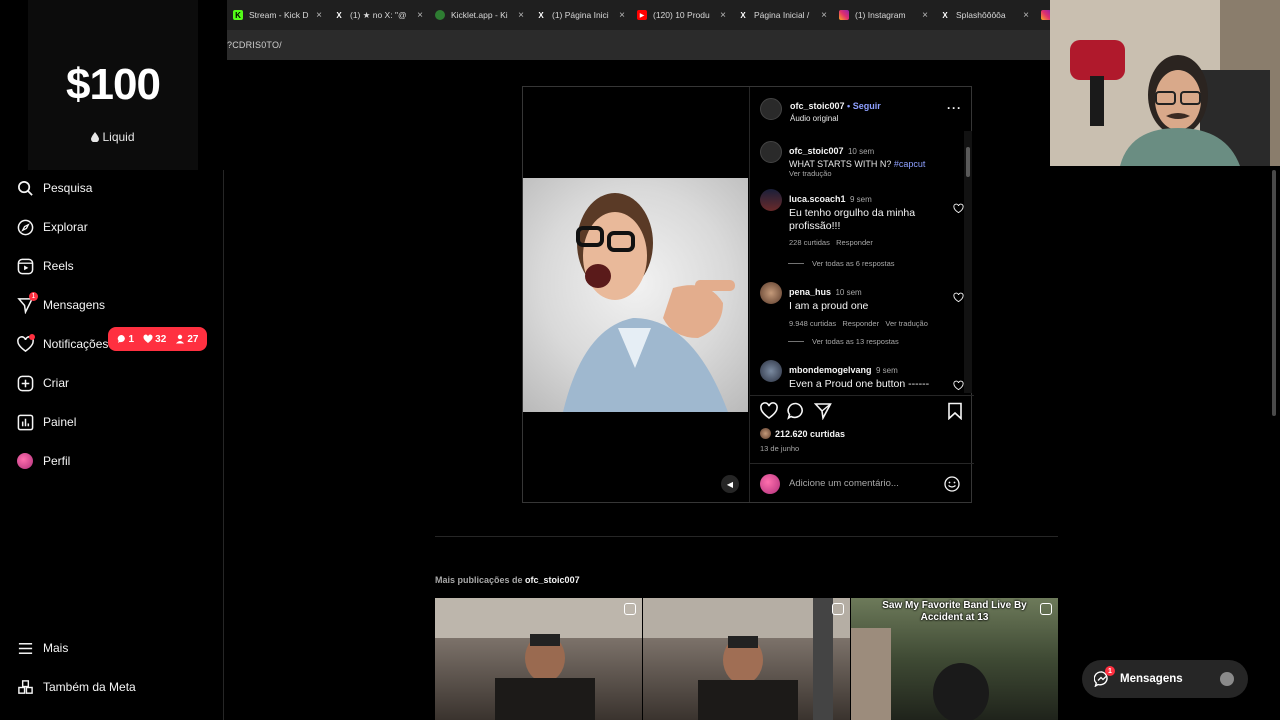 Image resolution: width=1280 pixels, height=720 pixels. I want to click on sidebar-item-notifications: Notificações, so click(62, 344).